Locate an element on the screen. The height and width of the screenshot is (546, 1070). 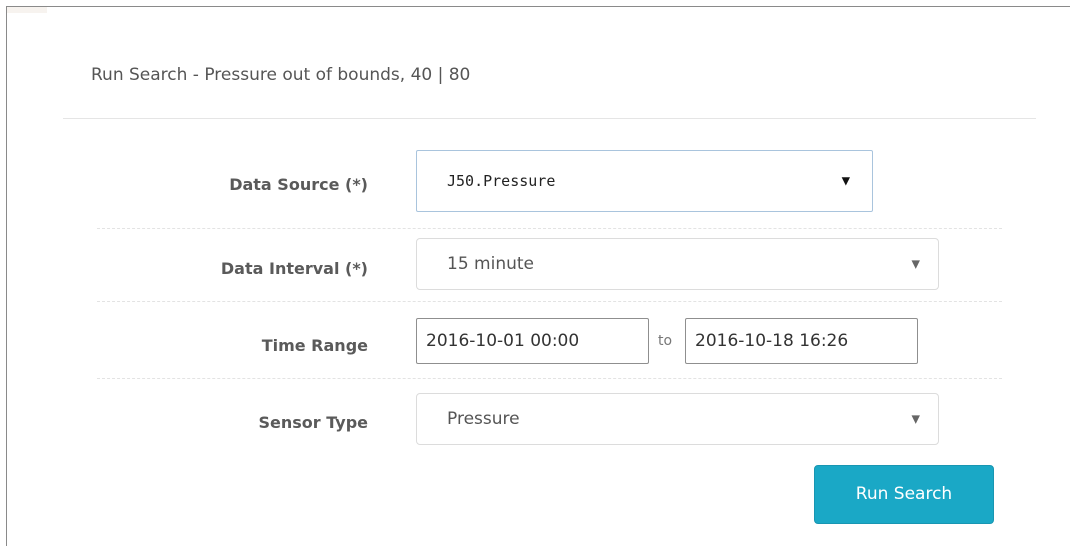
data-source-value: J50.Pressure is located at coordinates (501, 181).